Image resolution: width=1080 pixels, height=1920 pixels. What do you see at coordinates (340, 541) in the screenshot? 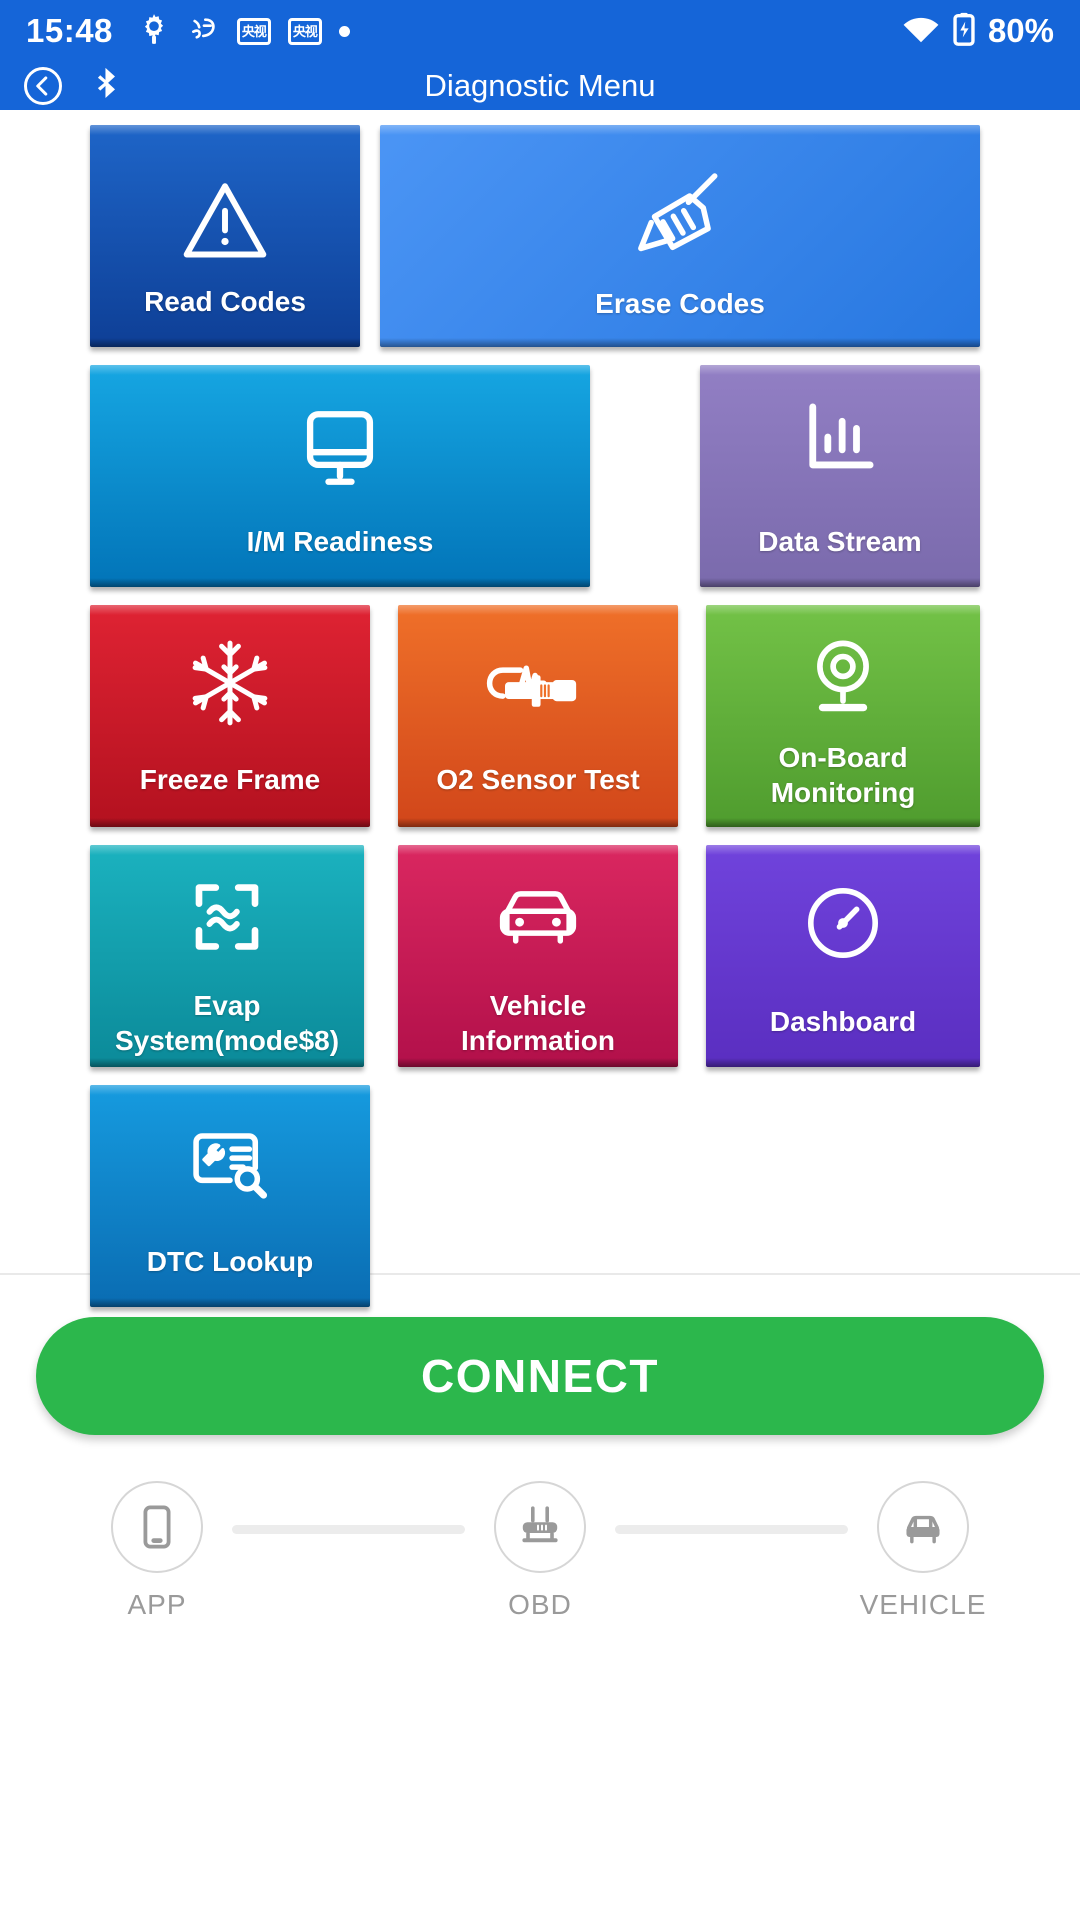
I see `tile-label: I/M Readiness` at bounding box center [340, 541].